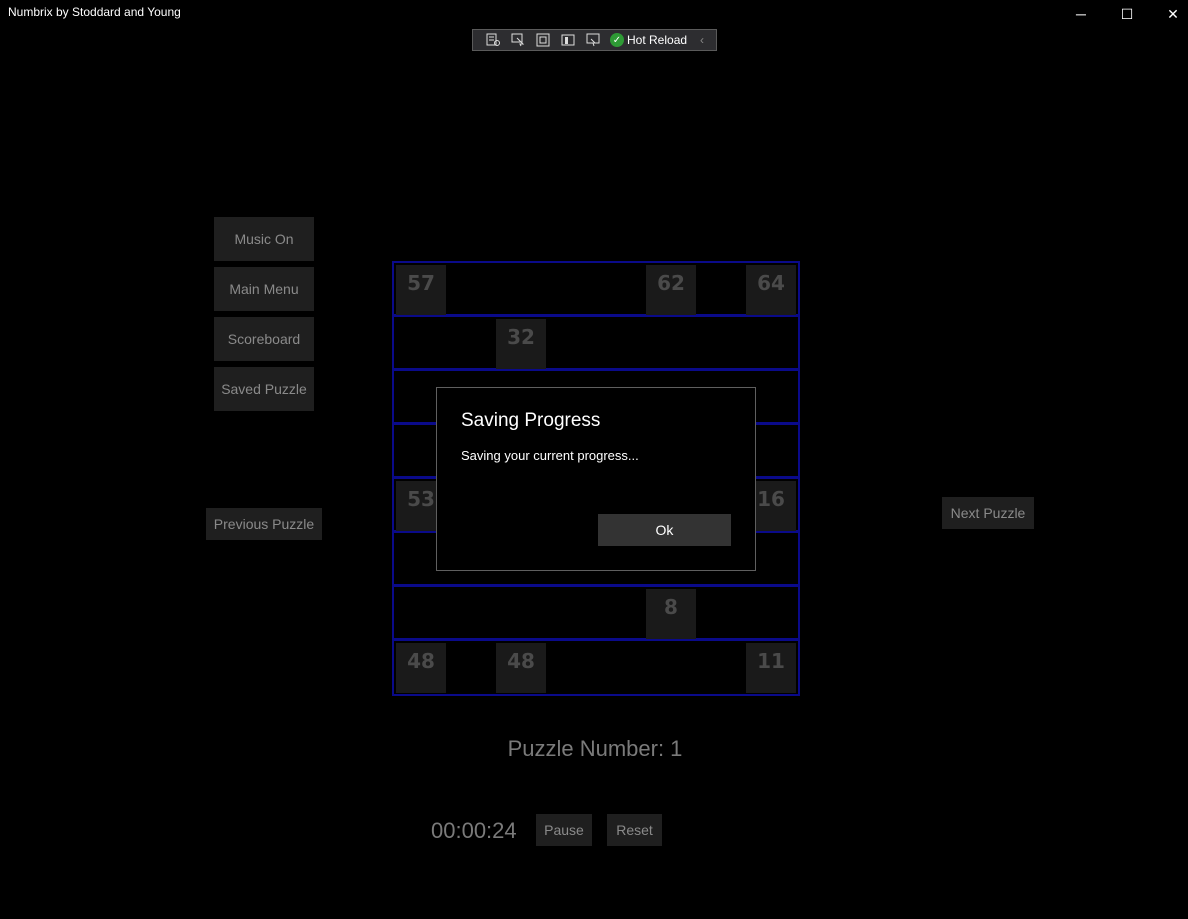  I want to click on debug-toolbar: ✓ Hot Reload ‹, so click(594, 40).